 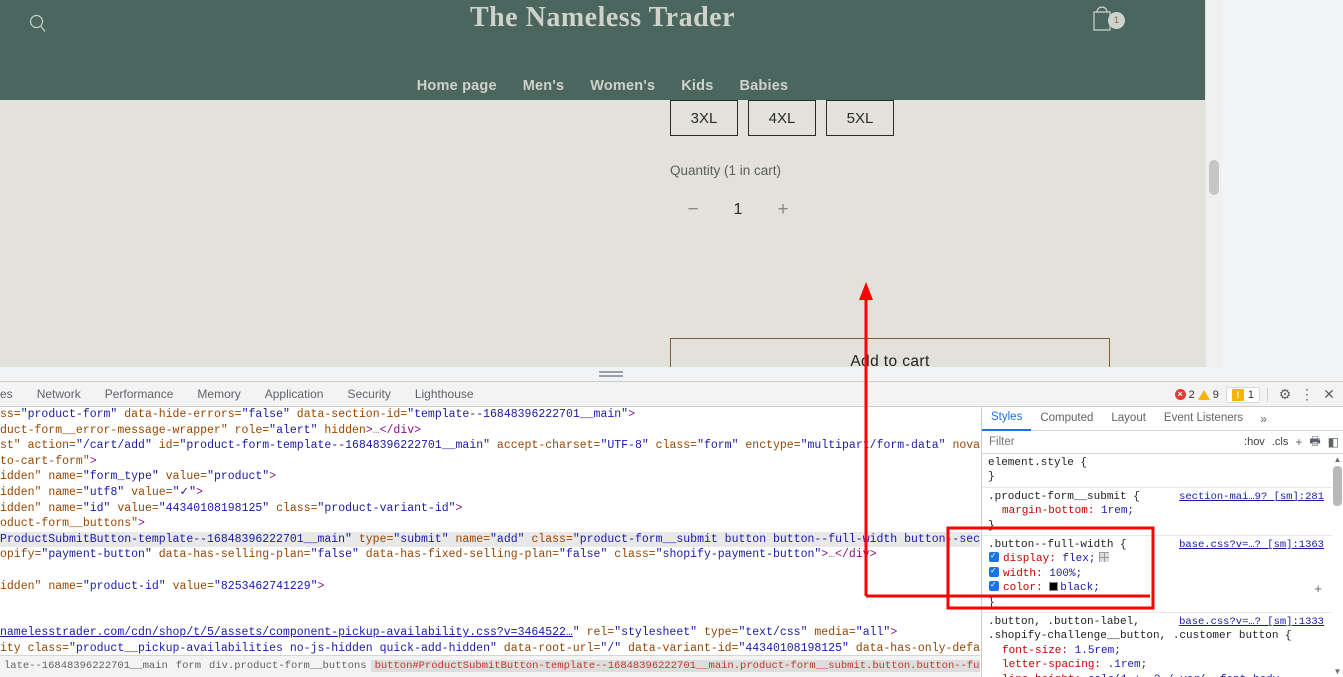 What do you see at coordinates (218, 394) in the screenshot?
I see `tab-memory: Memory` at bounding box center [218, 394].